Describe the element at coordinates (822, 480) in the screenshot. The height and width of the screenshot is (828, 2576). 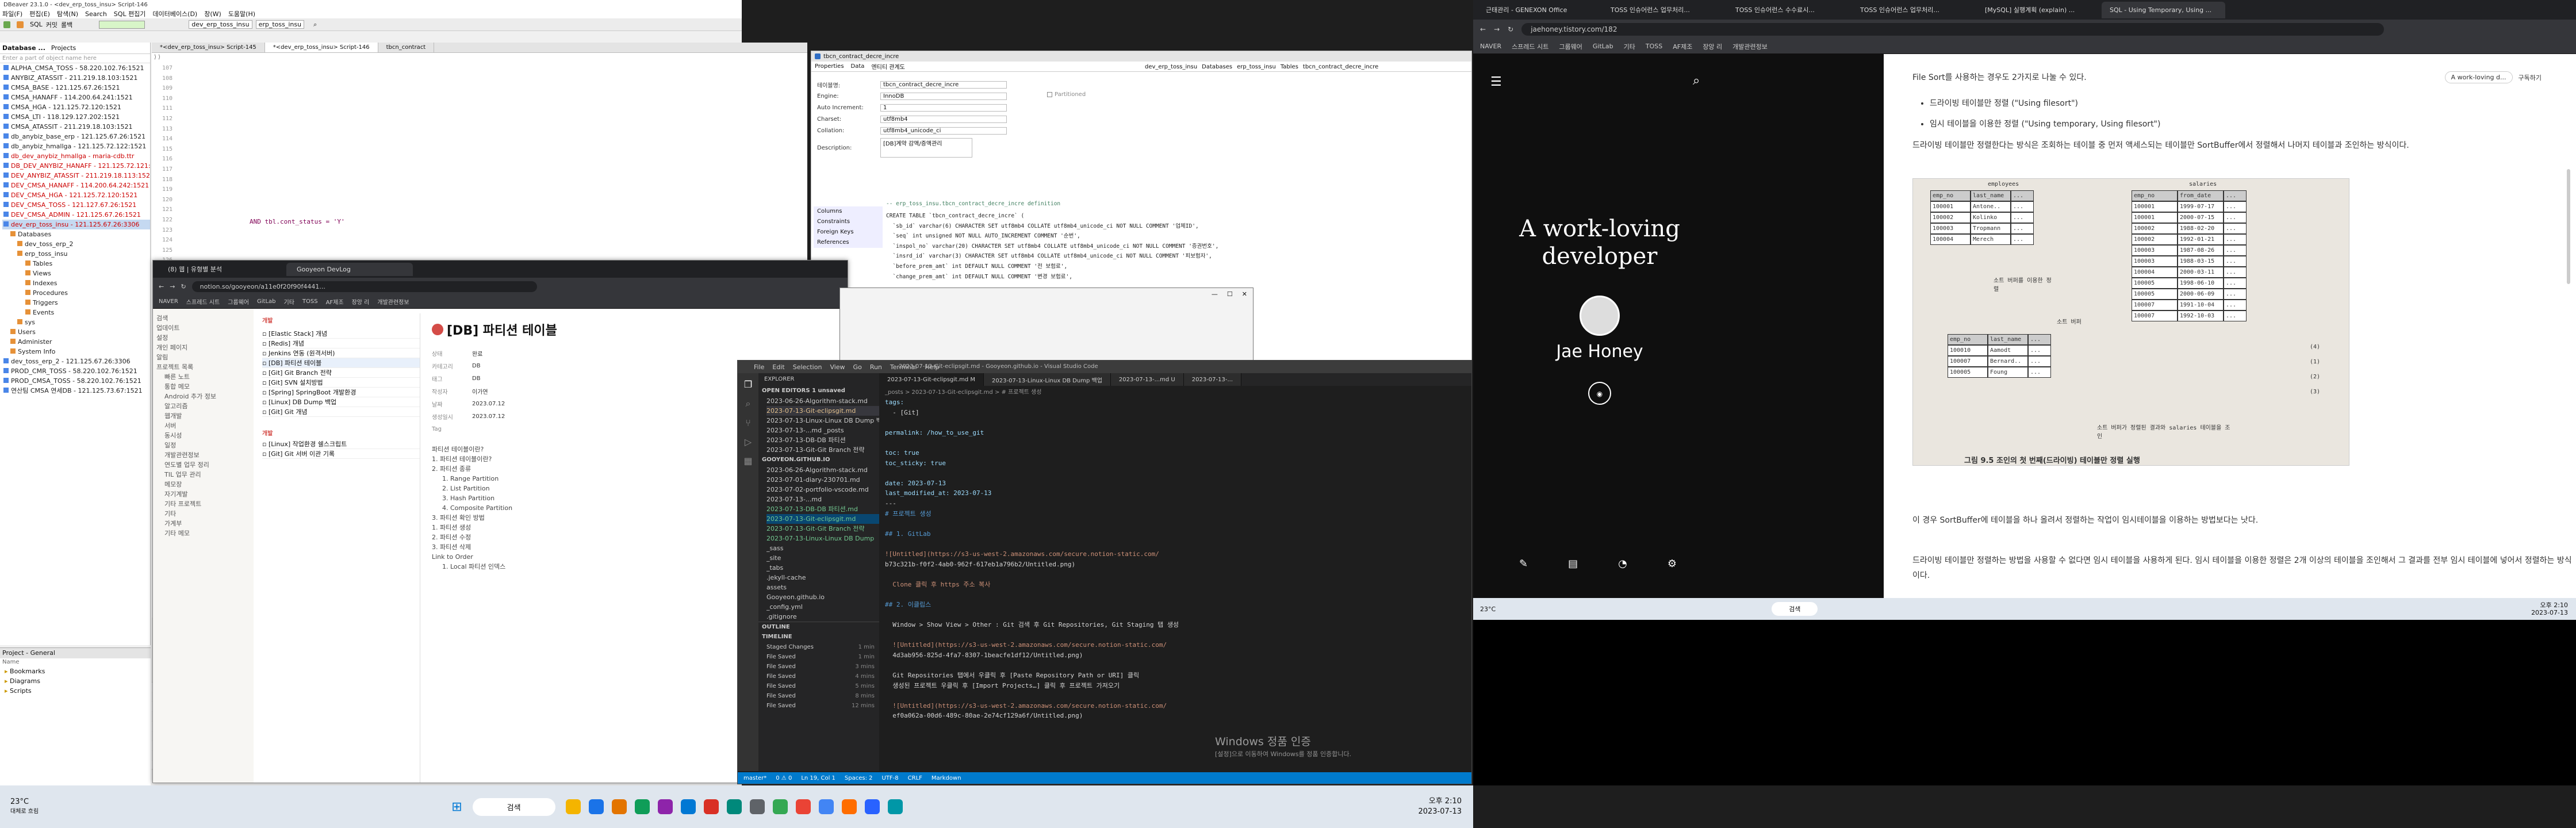
I see `file-tree-item: 2023-07-01-diary-230701.md` at that location.